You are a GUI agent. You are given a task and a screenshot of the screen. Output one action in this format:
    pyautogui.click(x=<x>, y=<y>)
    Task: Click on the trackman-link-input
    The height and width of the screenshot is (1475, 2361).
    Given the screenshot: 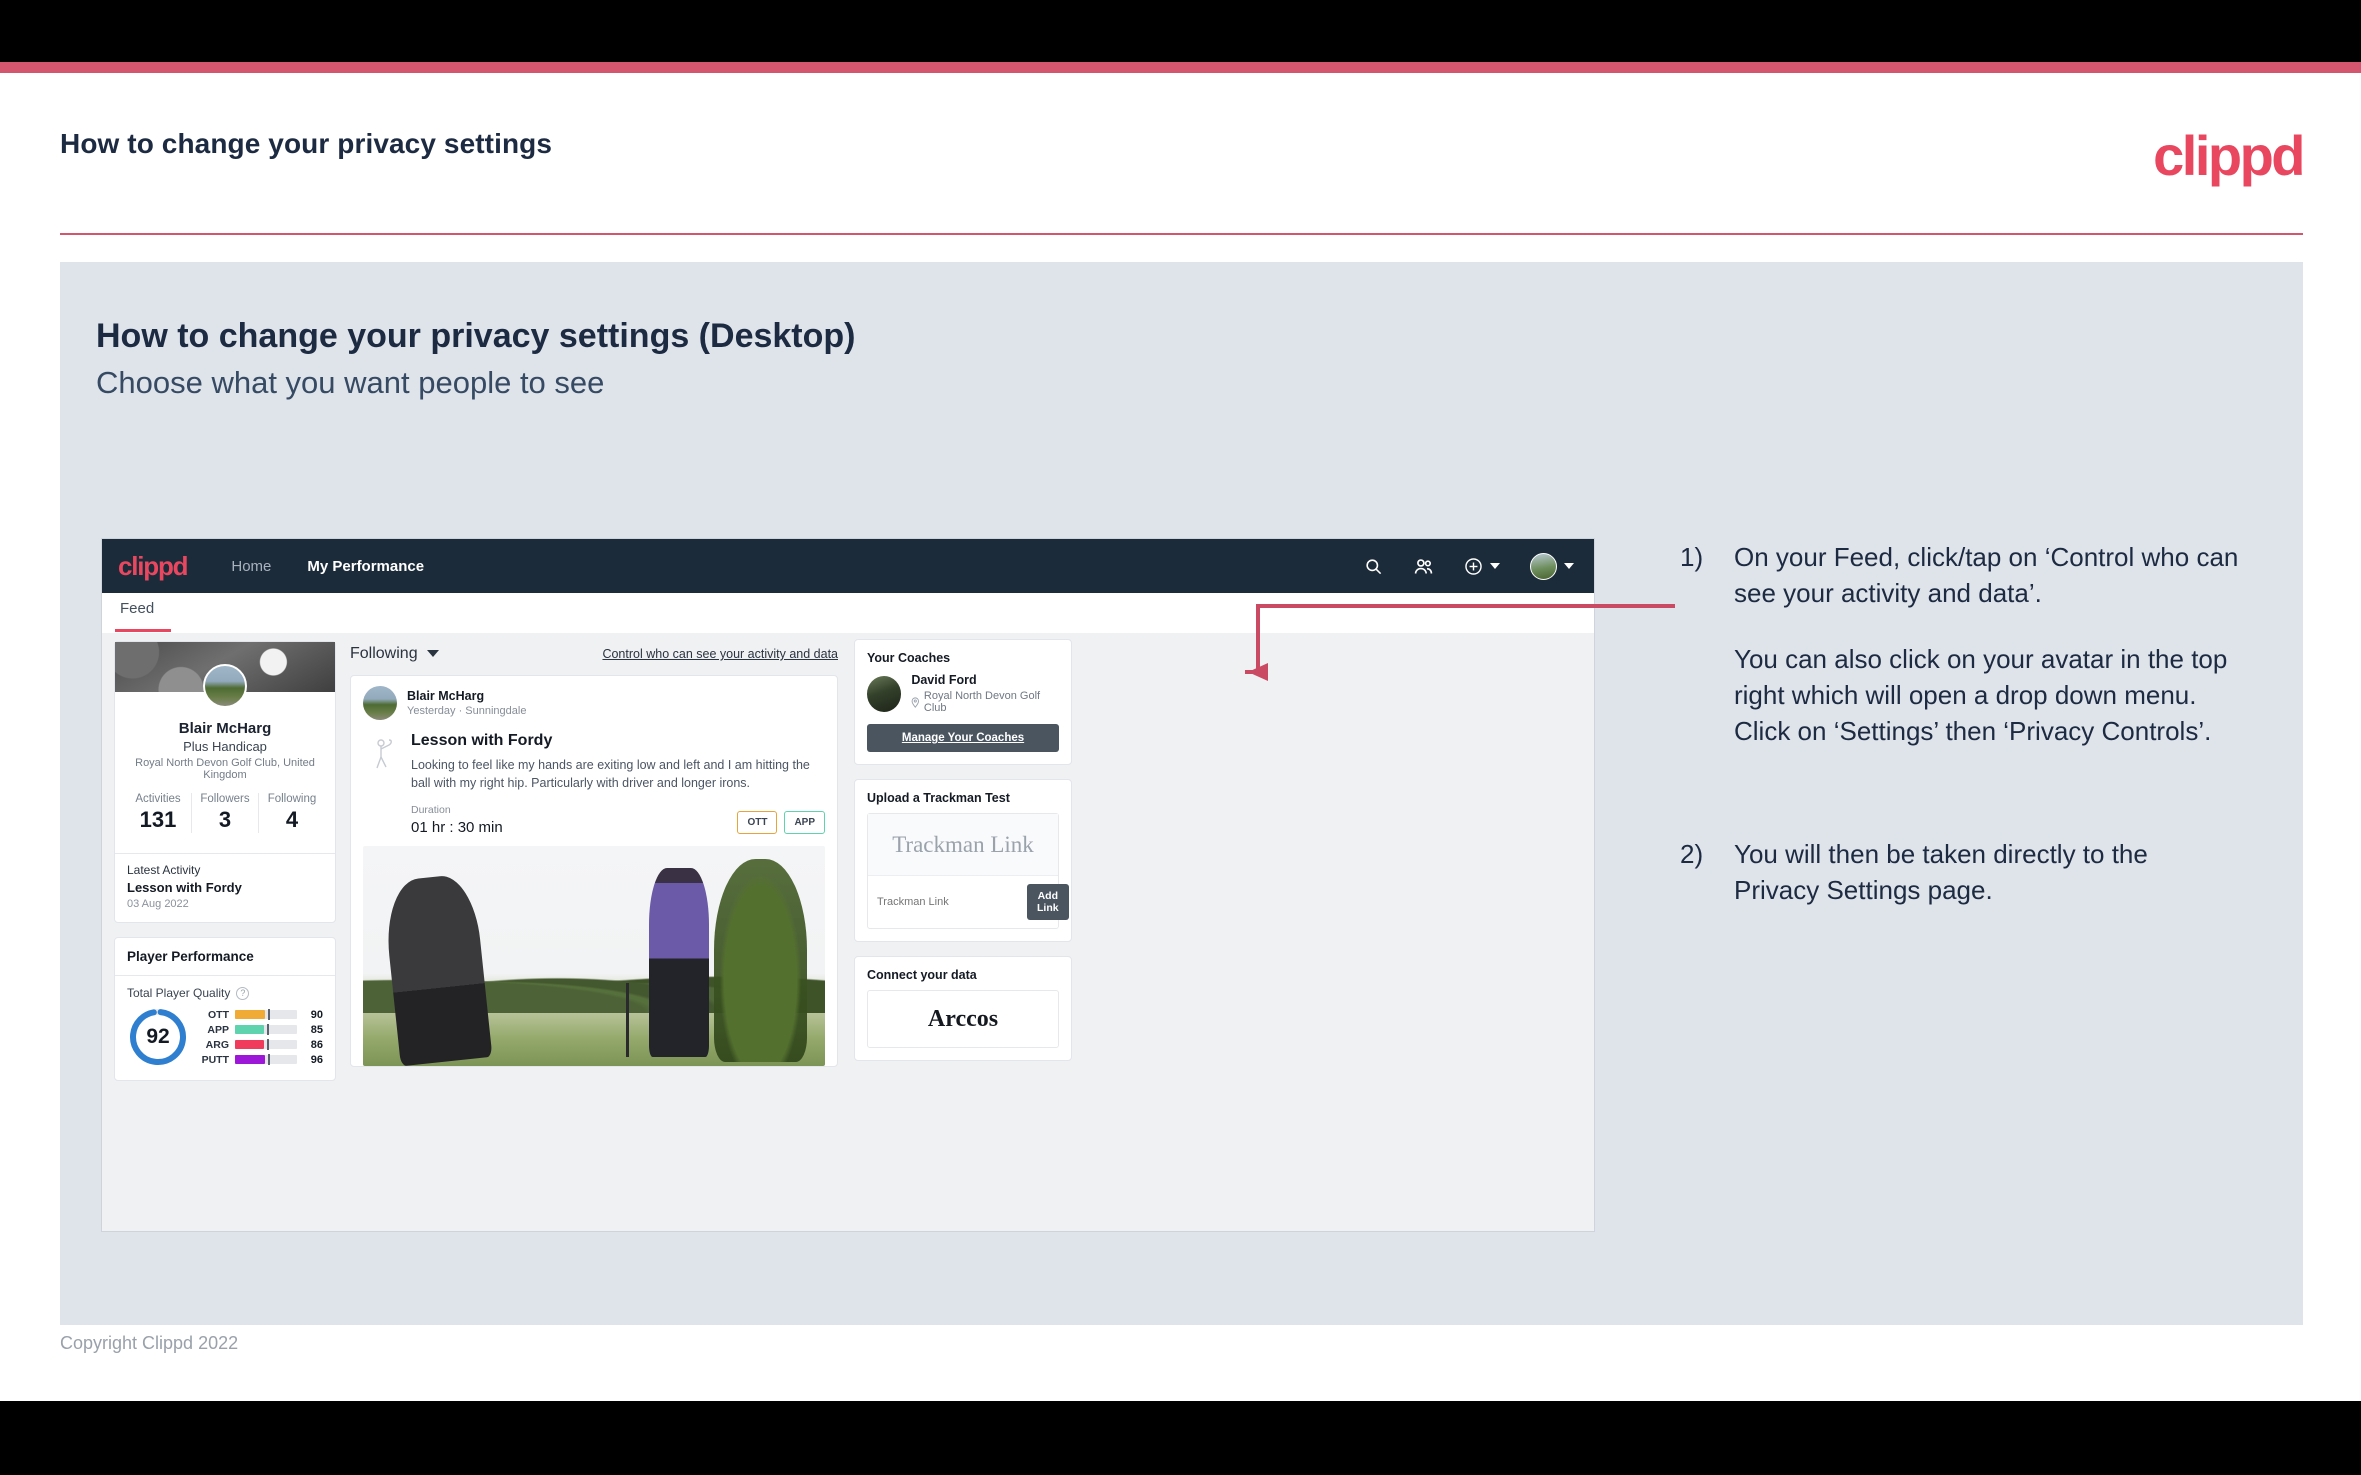 What is the action you would take?
    pyautogui.click(x=948, y=902)
    